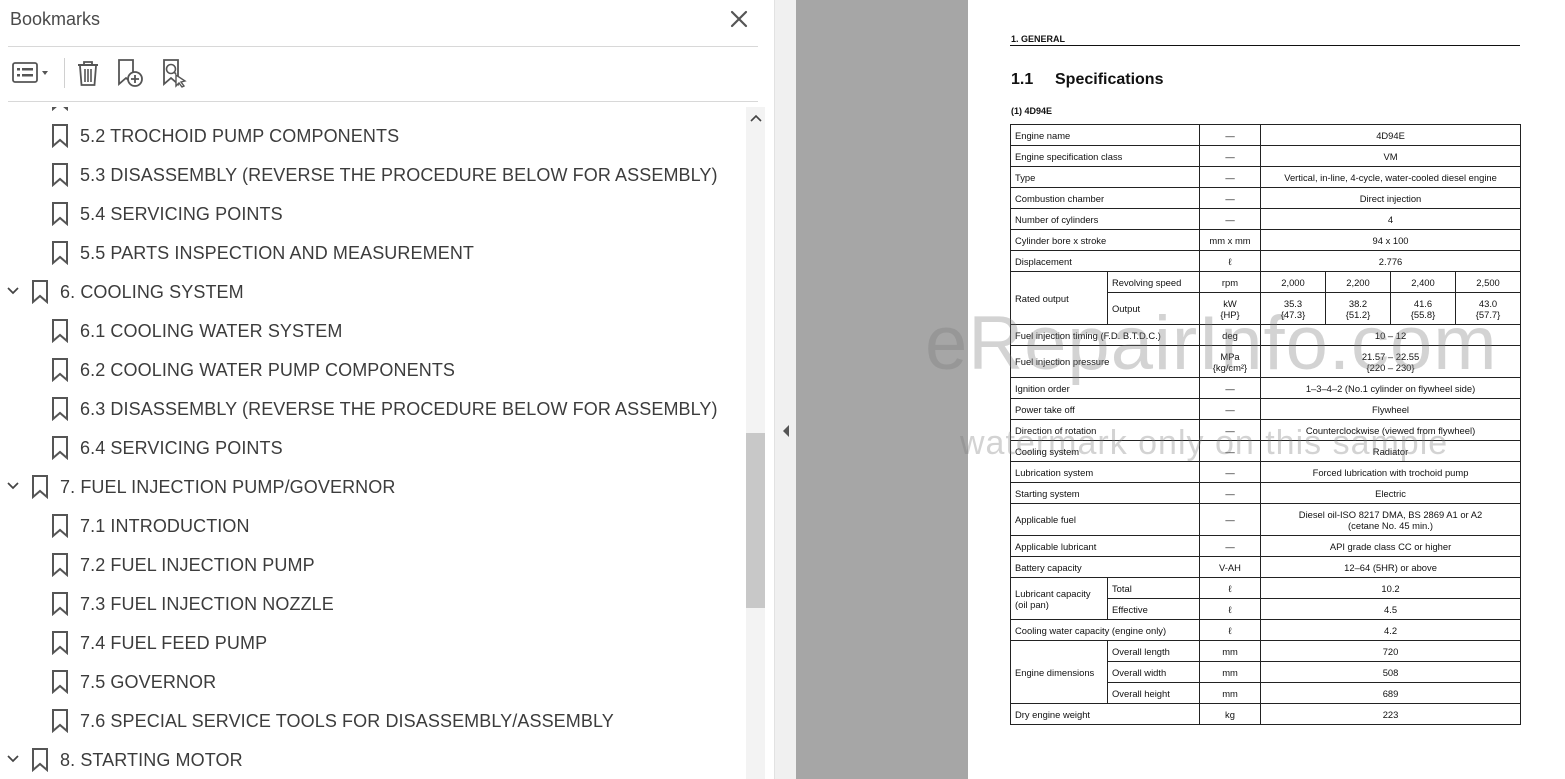 The height and width of the screenshot is (779, 1565). Describe the element at coordinates (1390, 693) in the screenshot. I see `spec-value: 689` at that location.